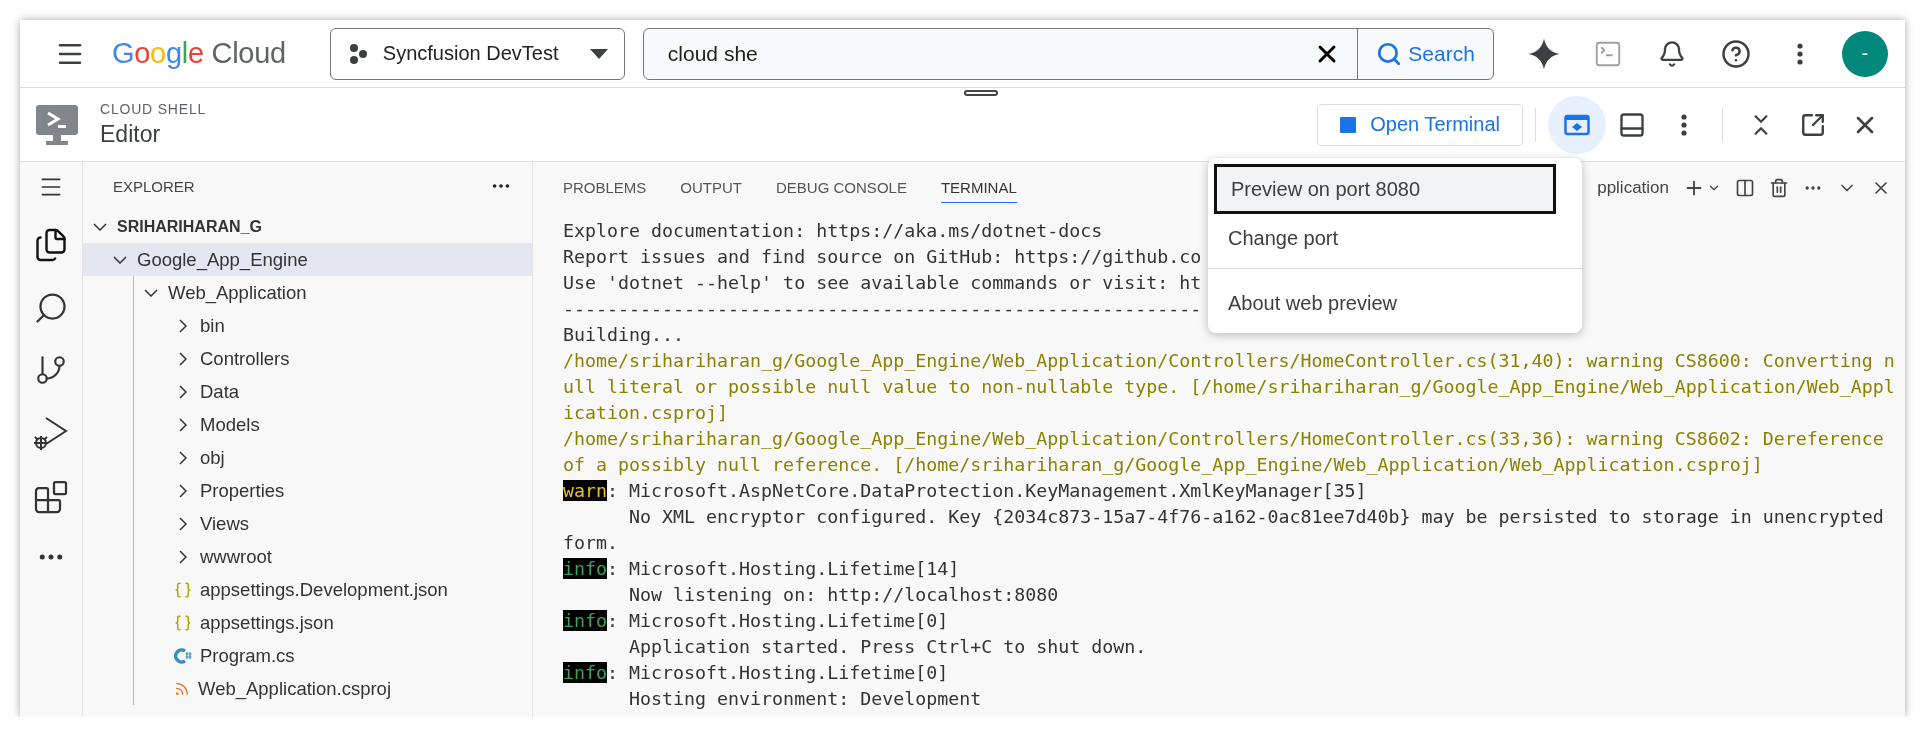  Describe the element at coordinates (182, 688) in the screenshot. I see `project-file-icon` at that location.